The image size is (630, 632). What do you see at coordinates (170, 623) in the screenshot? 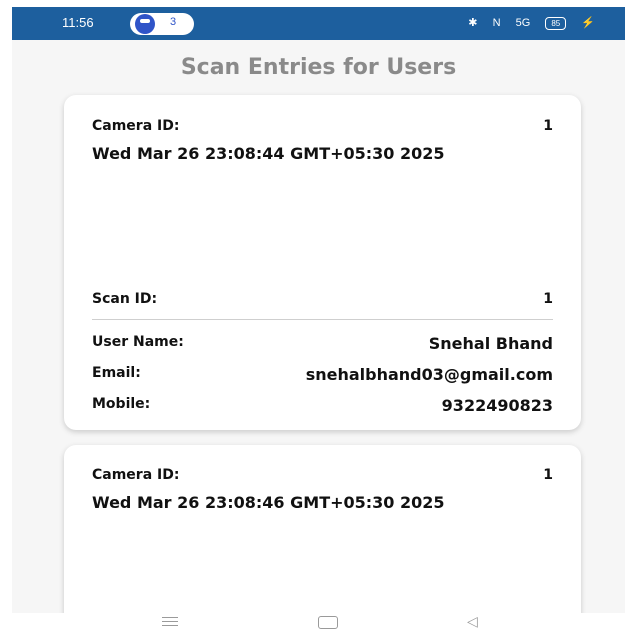
I see `menu-icon` at bounding box center [170, 623].